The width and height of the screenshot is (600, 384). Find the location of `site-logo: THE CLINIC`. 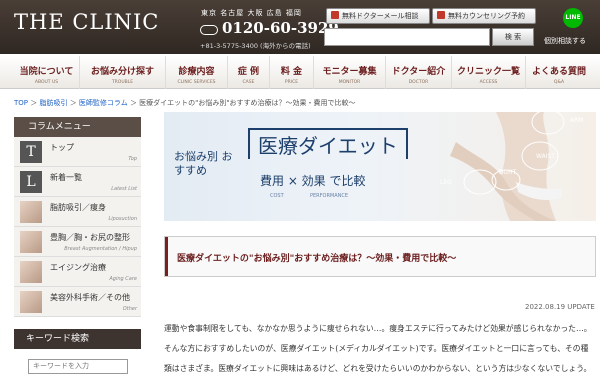

site-logo: THE CLINIC is located at coordinates (86, 22).